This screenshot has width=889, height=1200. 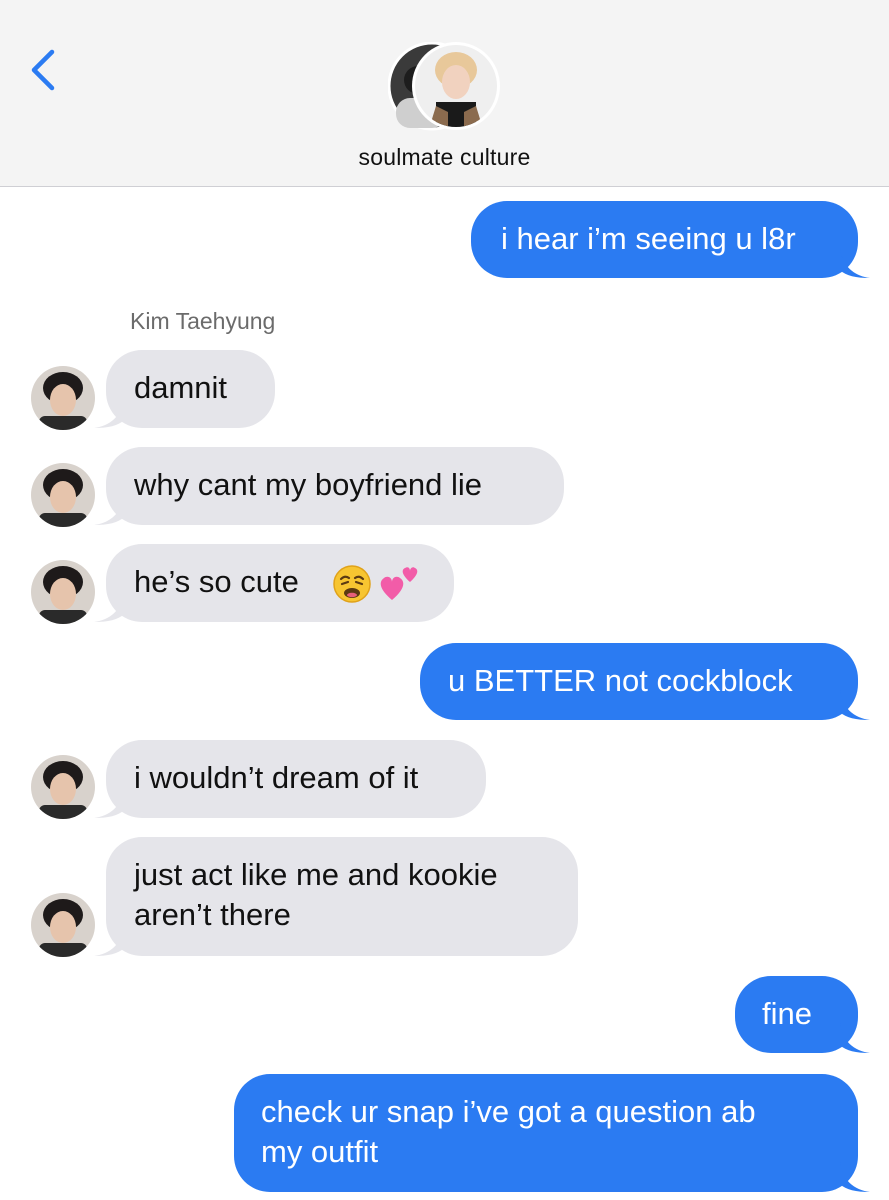 I want to click on message-bubble-received: why cant my boyfriend lie, so click(x=329, y=486).